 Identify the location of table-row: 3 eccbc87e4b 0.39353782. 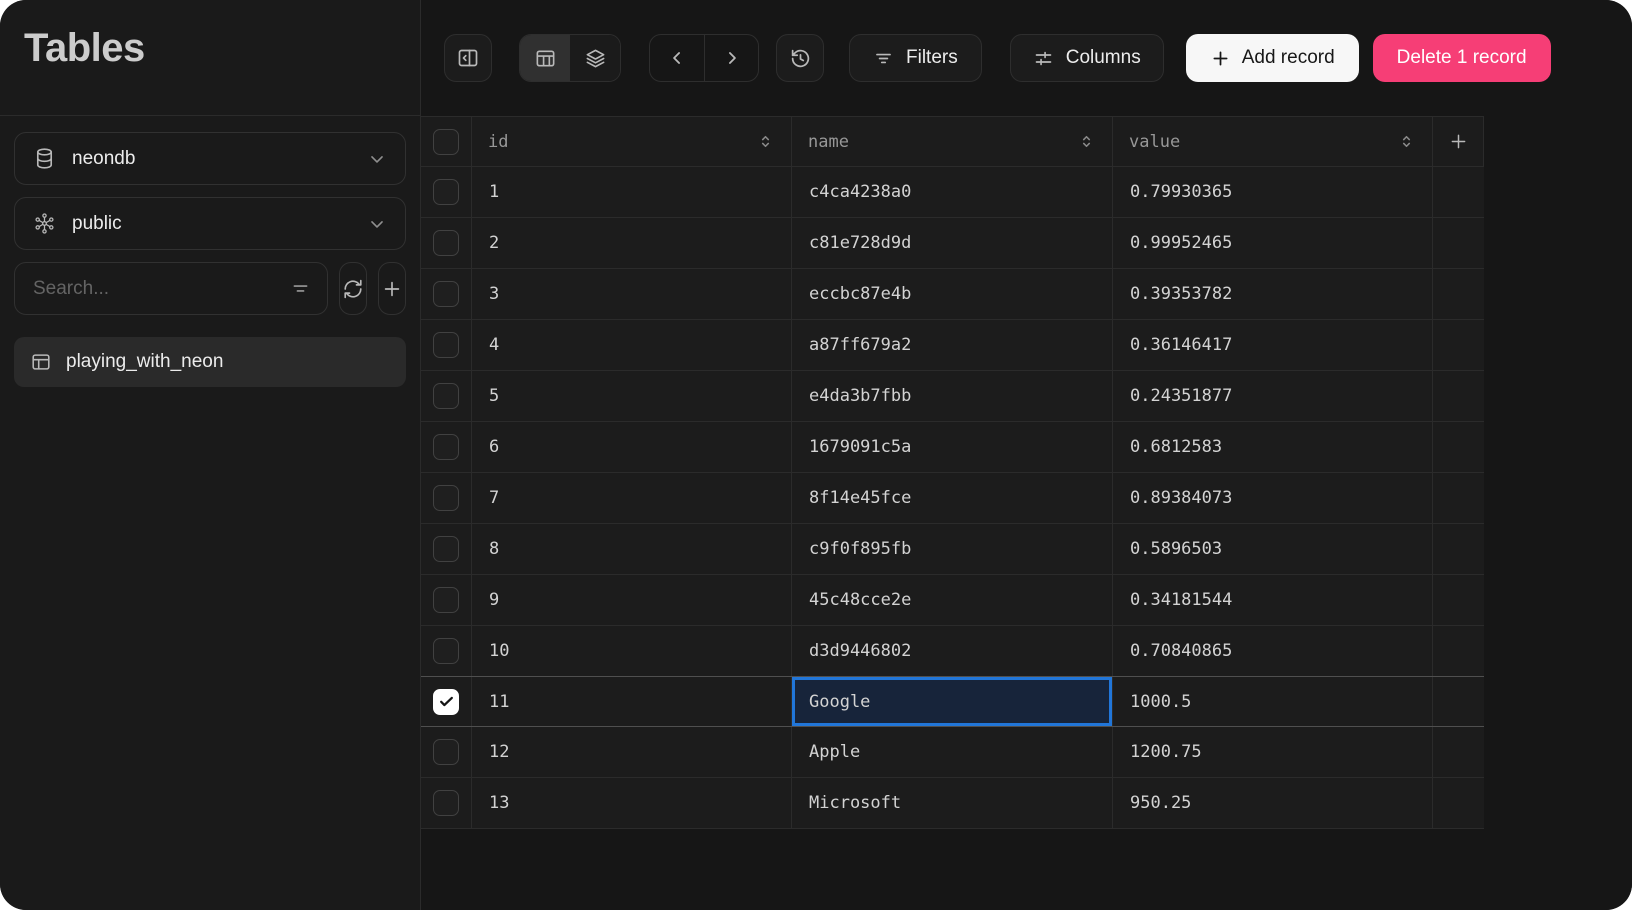
(952, 294).